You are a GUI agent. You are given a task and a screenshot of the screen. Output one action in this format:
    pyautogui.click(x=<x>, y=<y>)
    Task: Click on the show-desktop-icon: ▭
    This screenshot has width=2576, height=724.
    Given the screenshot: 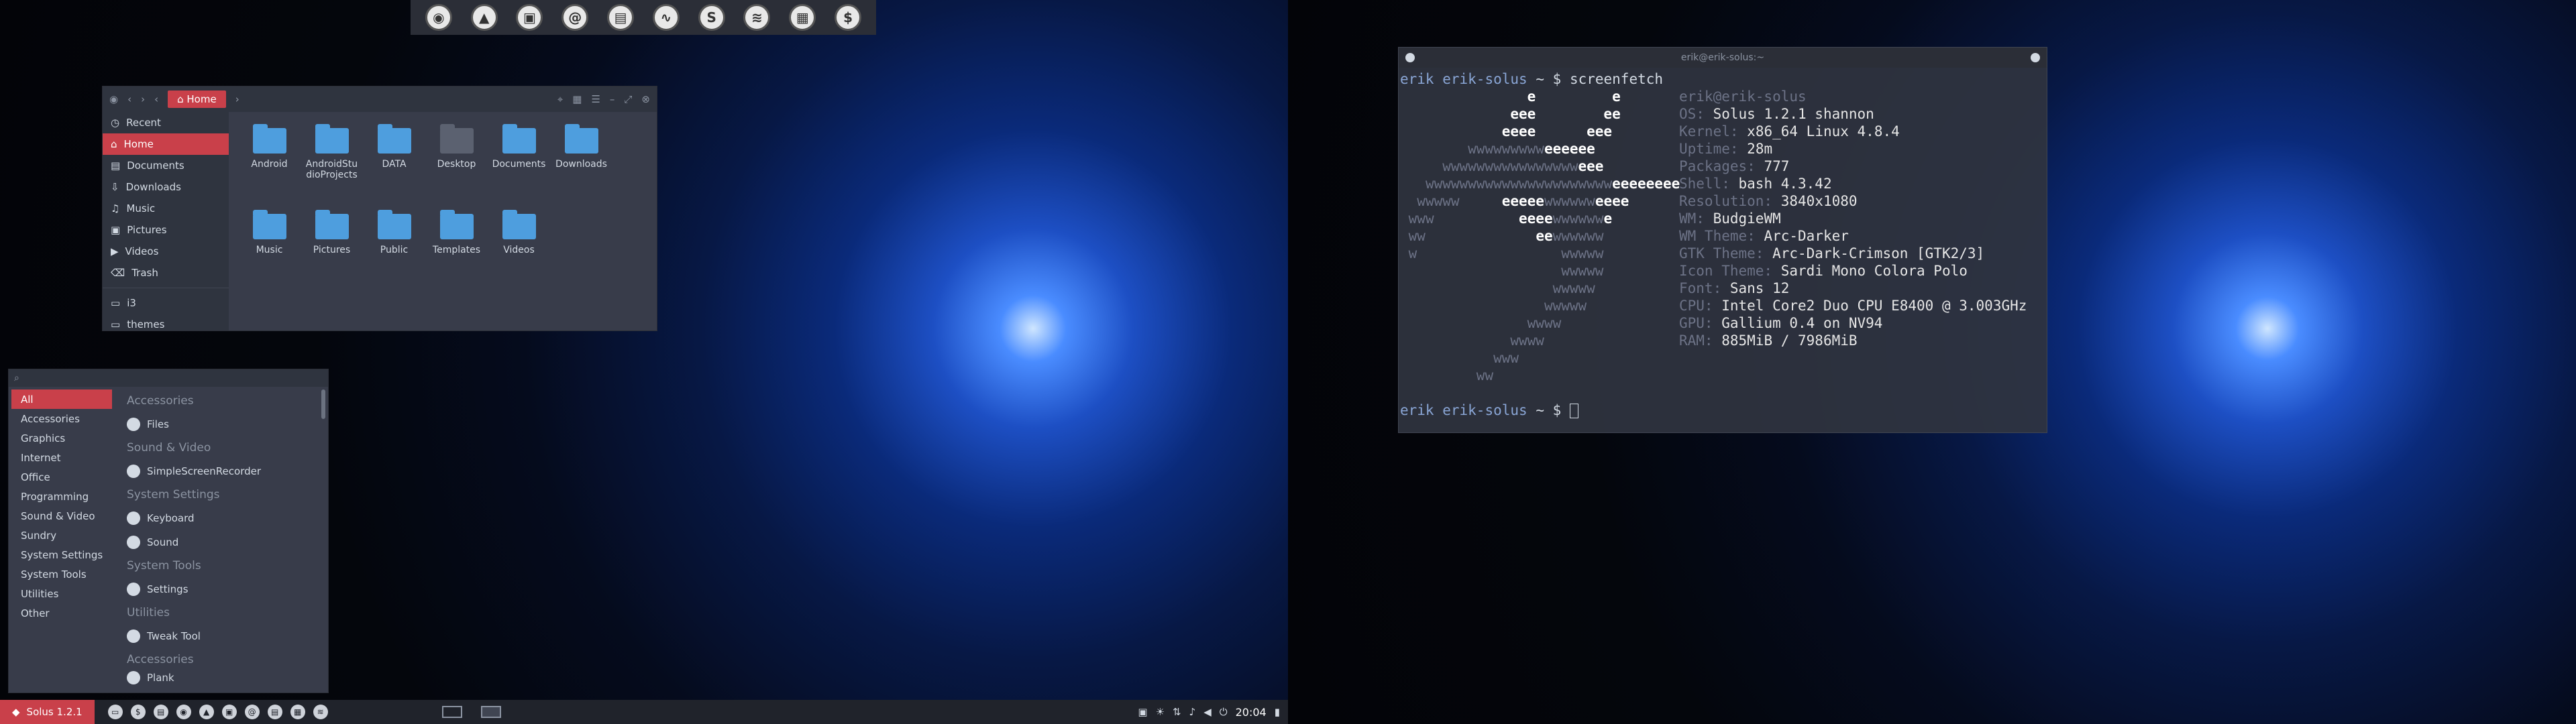 What is the action you would take?
    pyautogui.click(x=115, y=712)
    